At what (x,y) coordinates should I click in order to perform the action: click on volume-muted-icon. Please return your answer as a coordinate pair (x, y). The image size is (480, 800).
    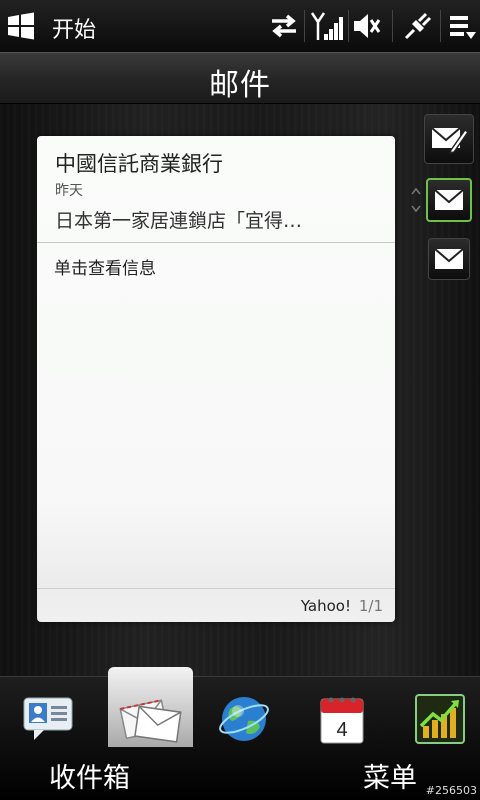
    Looking at the image, I should click on (367, 26).